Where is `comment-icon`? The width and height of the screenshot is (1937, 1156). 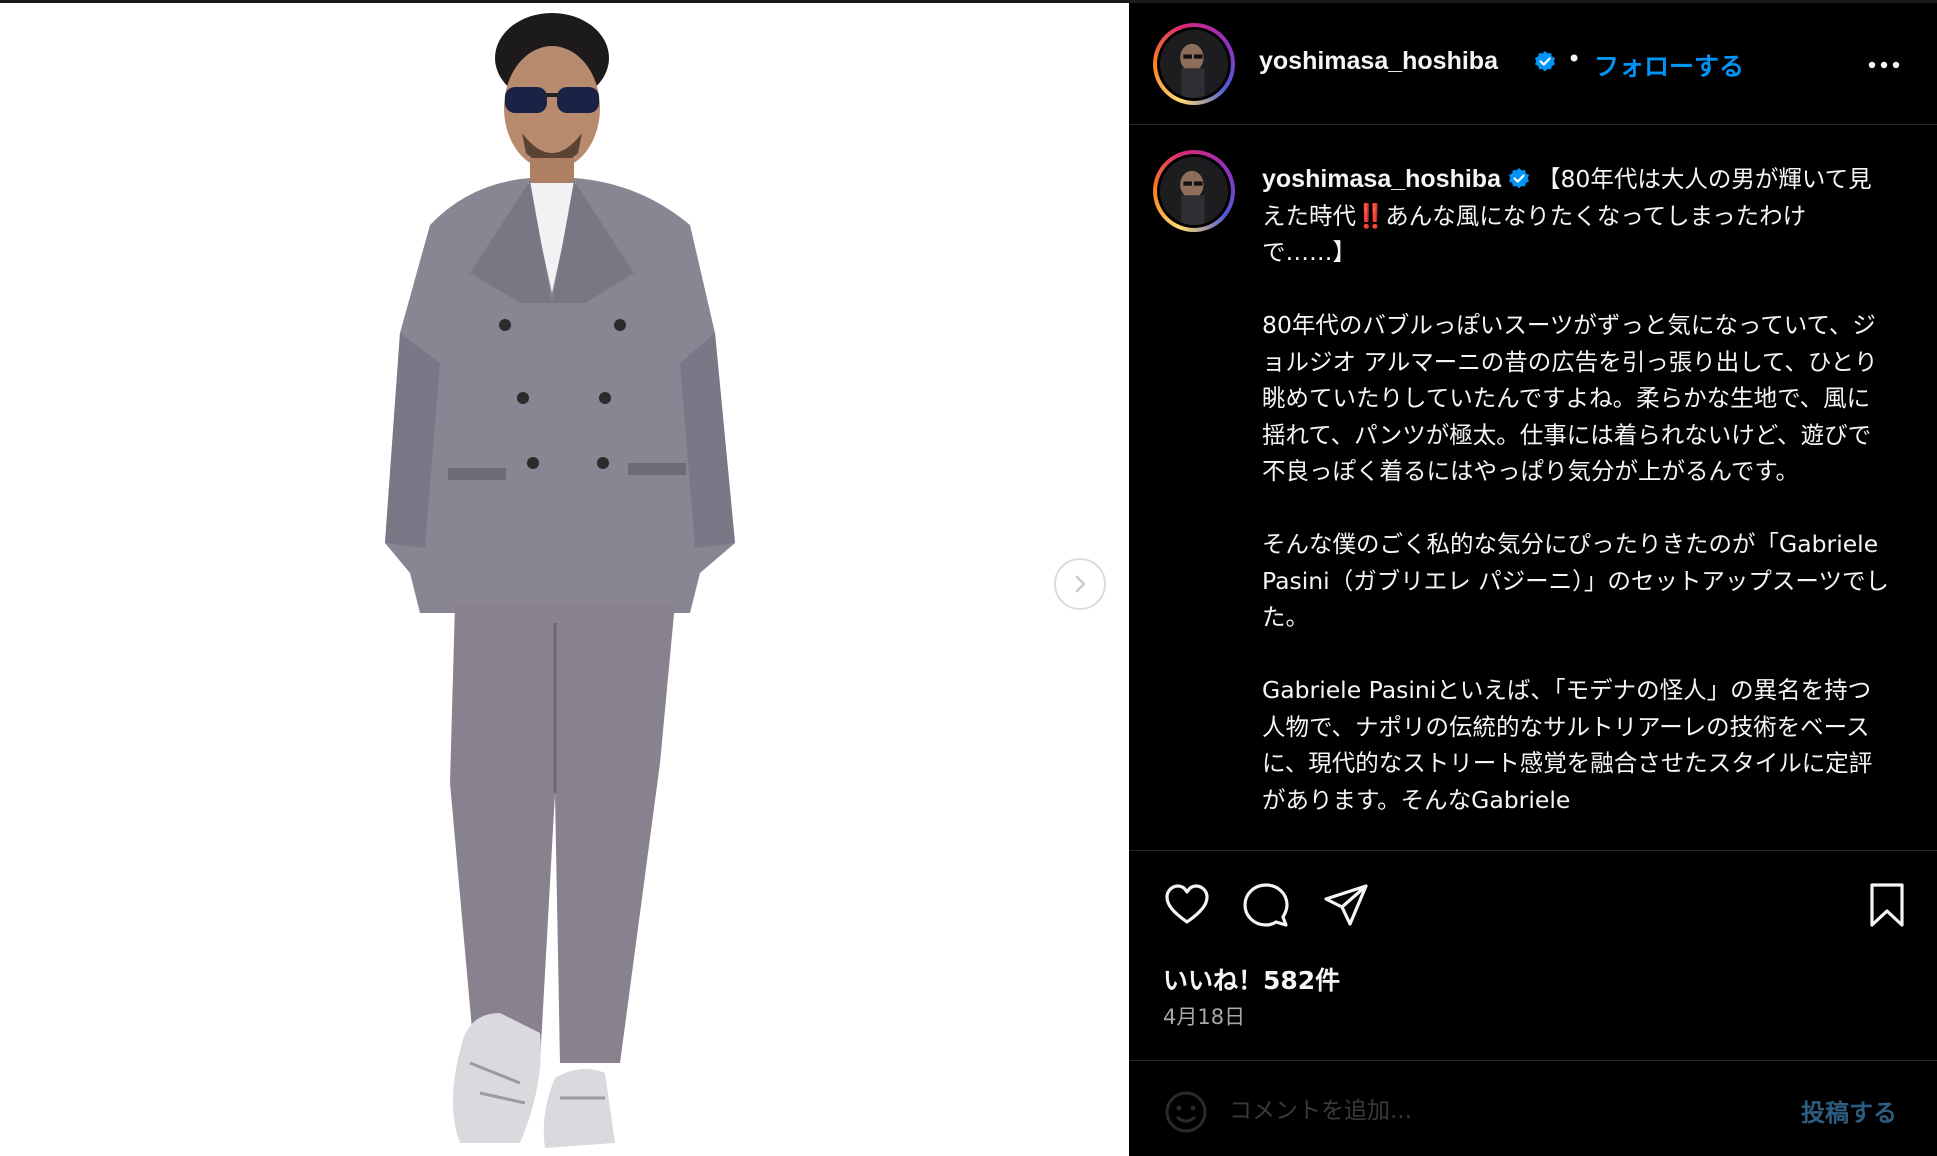
comment-icon is located at coordinates (1266, 905).